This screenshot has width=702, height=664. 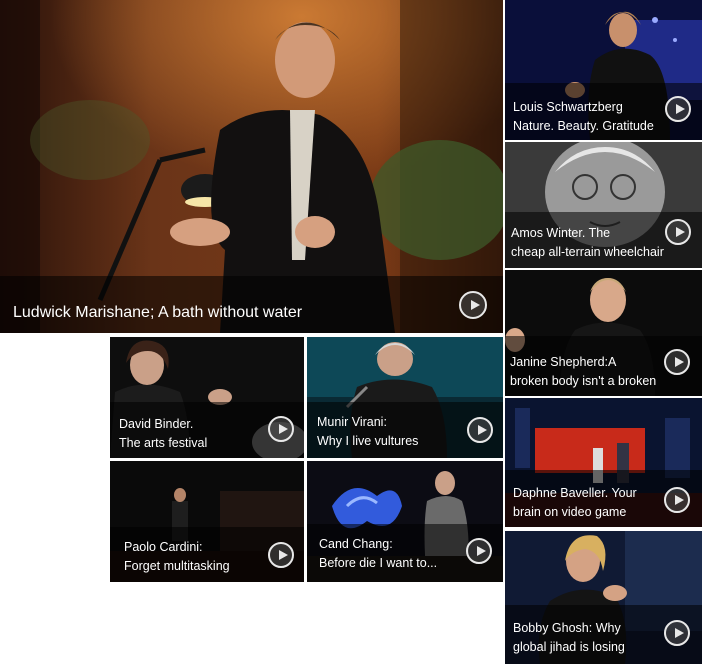 What do you see at coordinates (561, 233) in the screenshot?
I see `video-title-line1: Amos Winter. The` at bounding box center [561, 233].